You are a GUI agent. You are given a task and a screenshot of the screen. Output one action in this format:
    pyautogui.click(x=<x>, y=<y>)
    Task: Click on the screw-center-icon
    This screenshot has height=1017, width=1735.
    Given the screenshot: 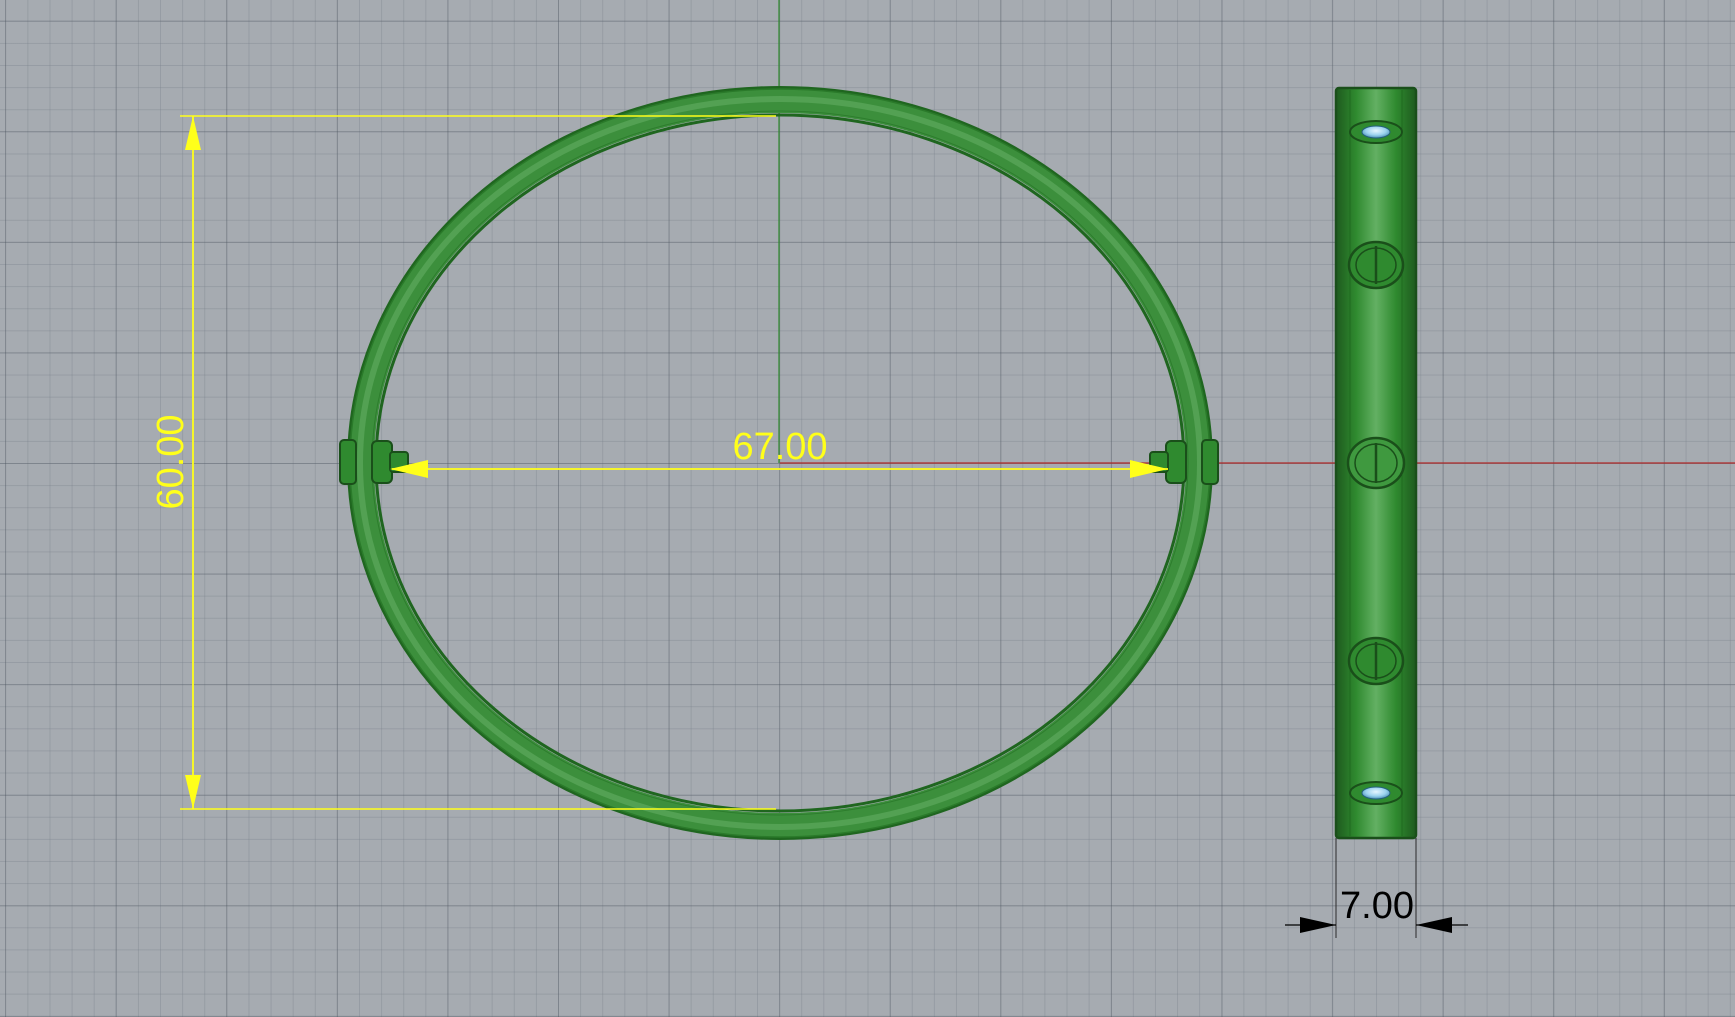 What is the action you would take?
    pyautogui.click(x=1376, y=463)
    